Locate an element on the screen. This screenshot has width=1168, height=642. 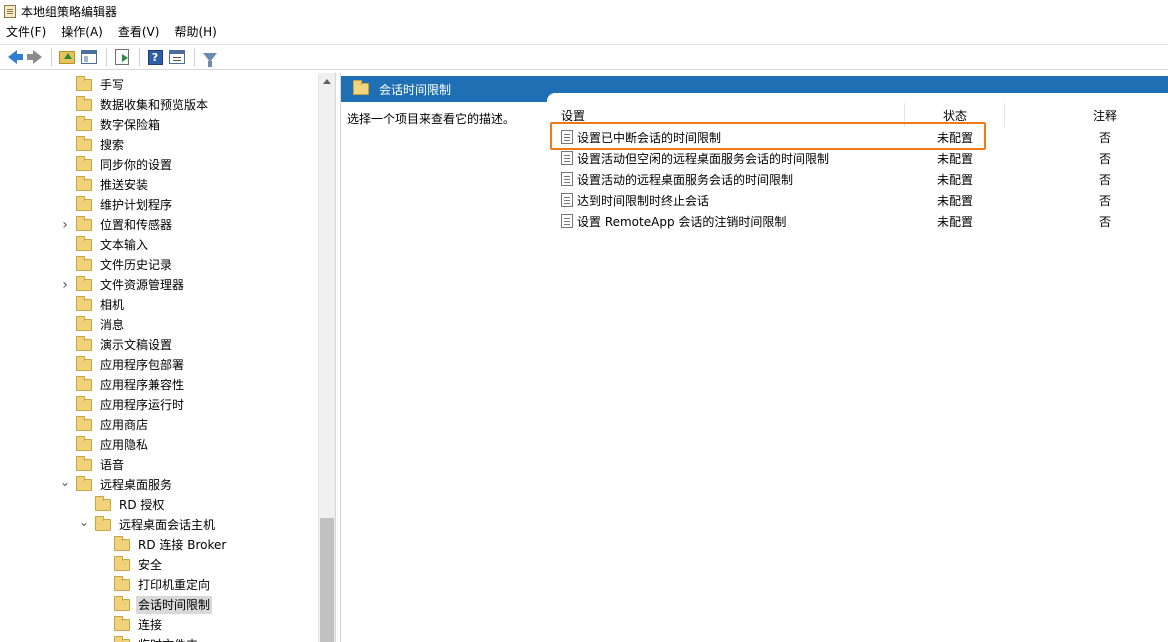
tree-item-label: 临时文件夹 is located at coordinates (168, 639).